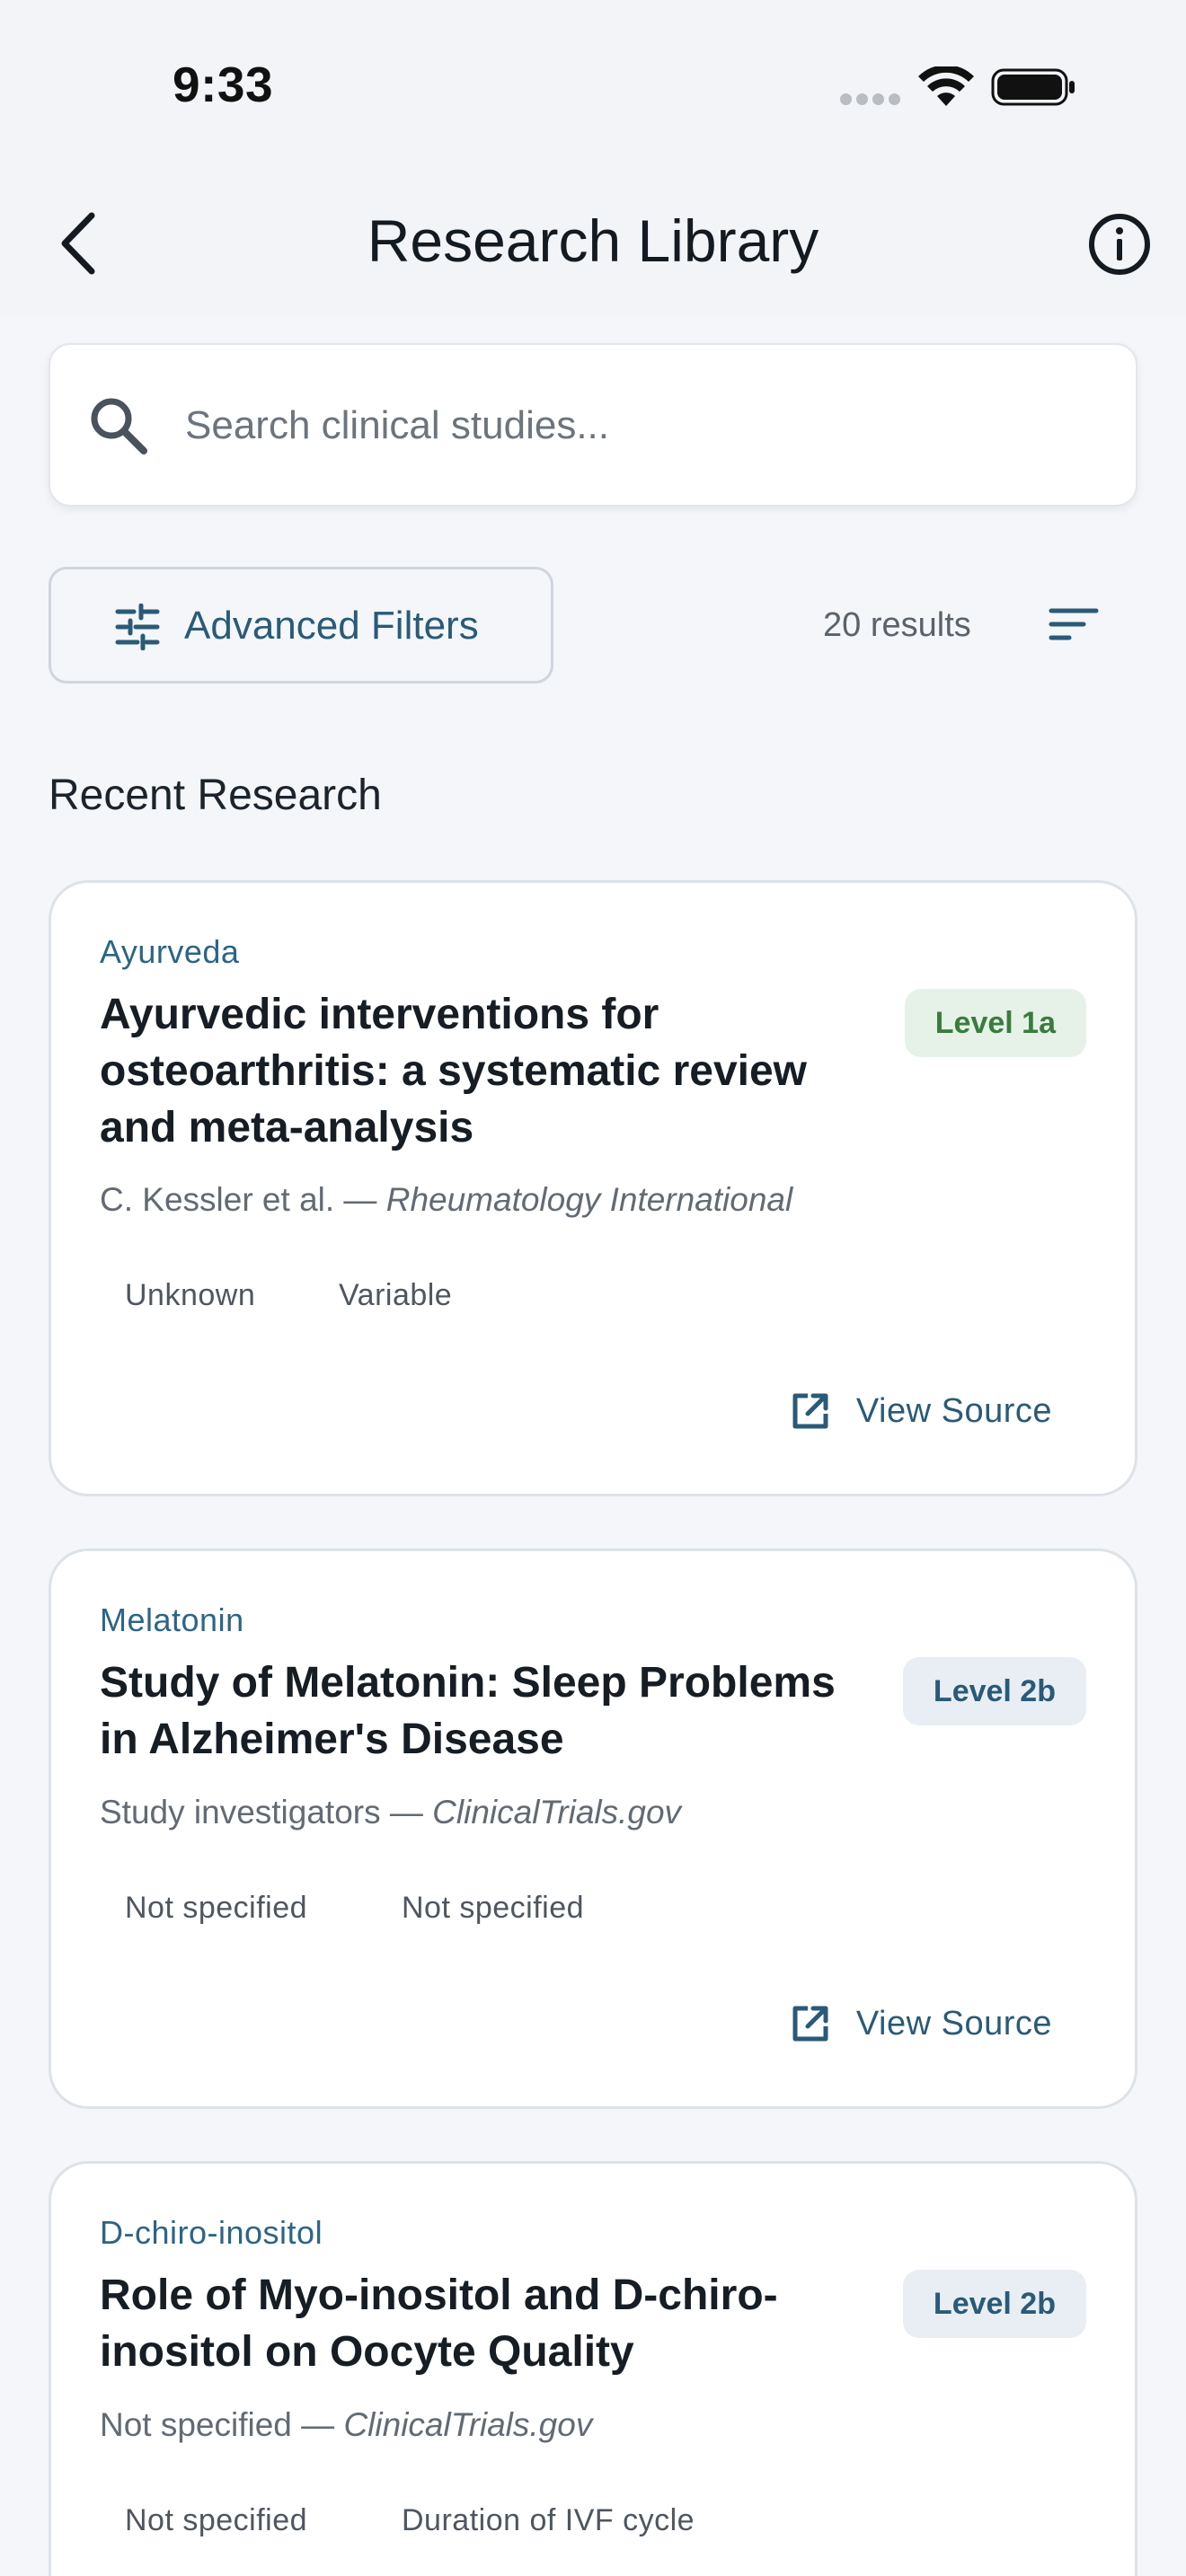 This screenshot has height=2576, width=1186. I want to click on navigation-bar: Research Library, so click(593, 243).